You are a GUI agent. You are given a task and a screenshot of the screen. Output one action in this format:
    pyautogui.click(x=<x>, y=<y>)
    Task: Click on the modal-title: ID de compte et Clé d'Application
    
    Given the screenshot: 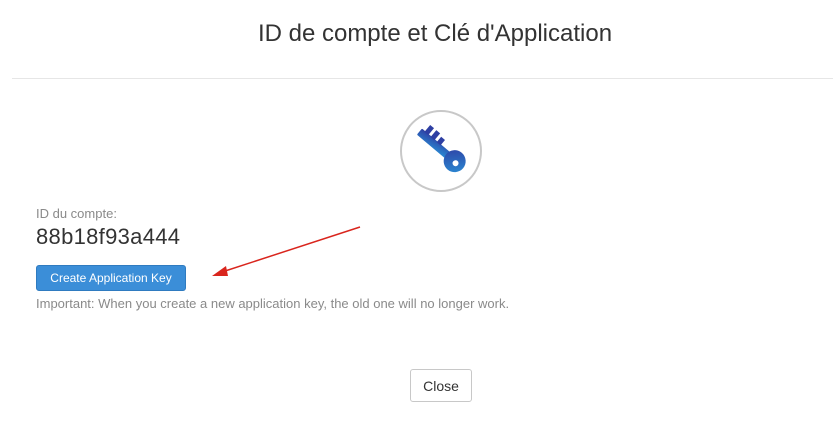 What is the action you would take?
    pyautogui.click(x=435, y=33)
    